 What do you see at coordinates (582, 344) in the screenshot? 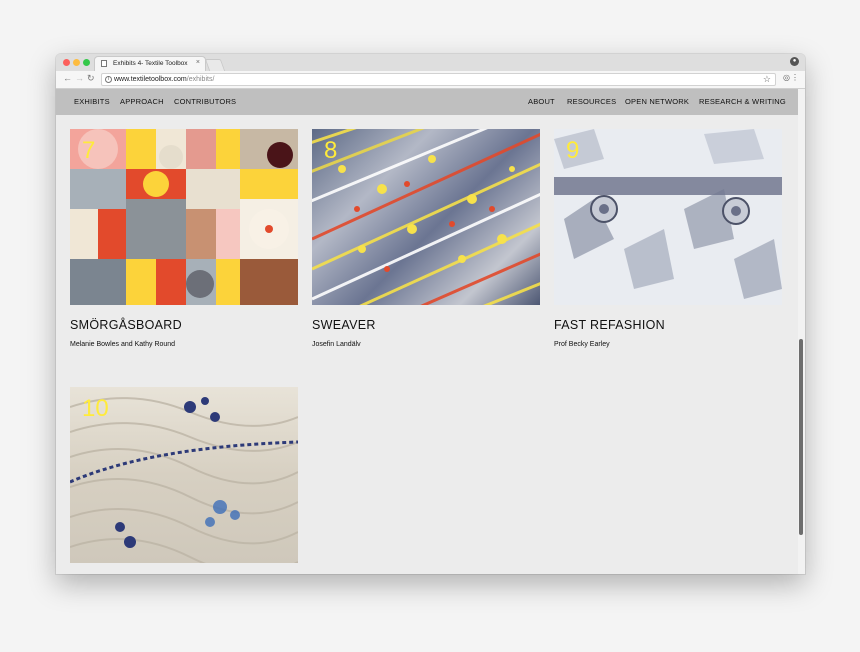
I see `exhibit-author: Prof Becky Earley` at bounding box center [582, 344].